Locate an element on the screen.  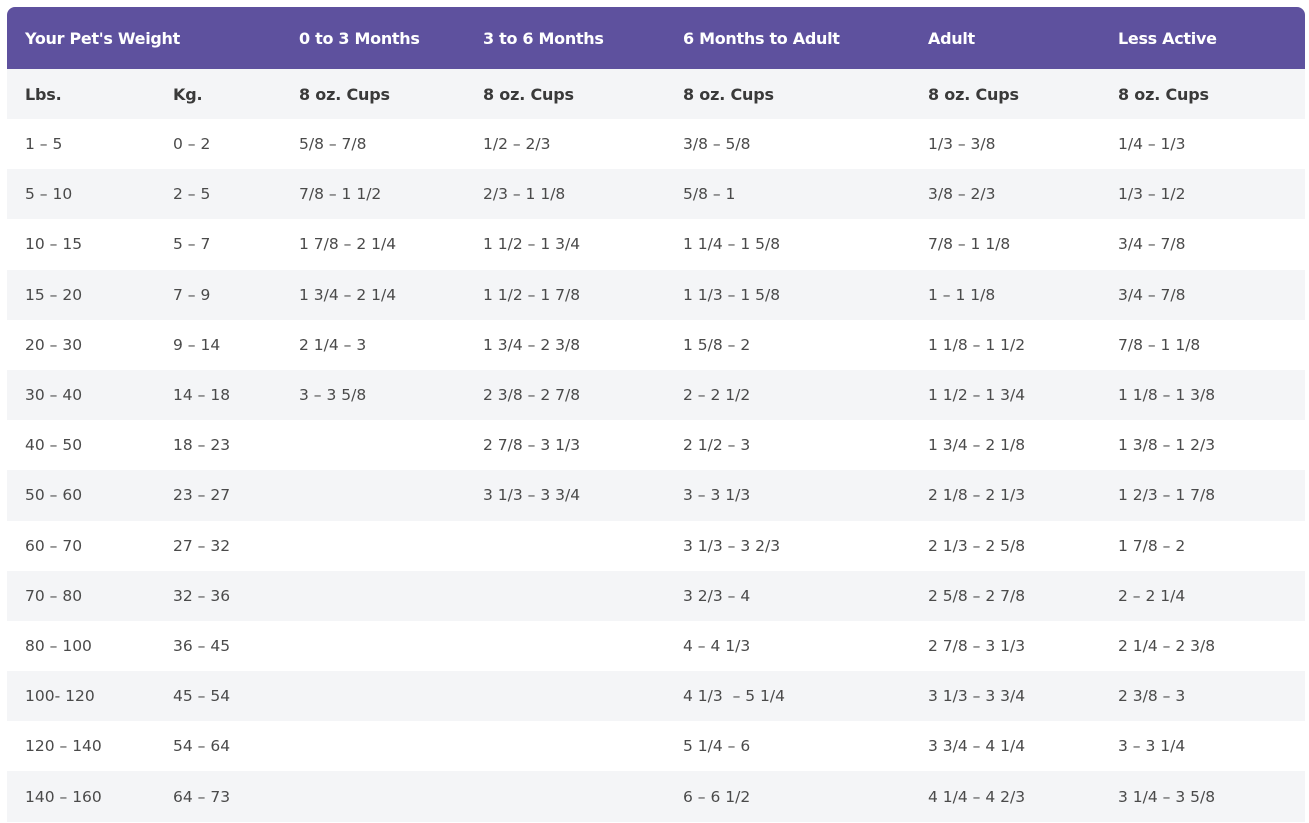
header-6-months-adult: 6 Months to Adult is located at coordinates (761, 38).